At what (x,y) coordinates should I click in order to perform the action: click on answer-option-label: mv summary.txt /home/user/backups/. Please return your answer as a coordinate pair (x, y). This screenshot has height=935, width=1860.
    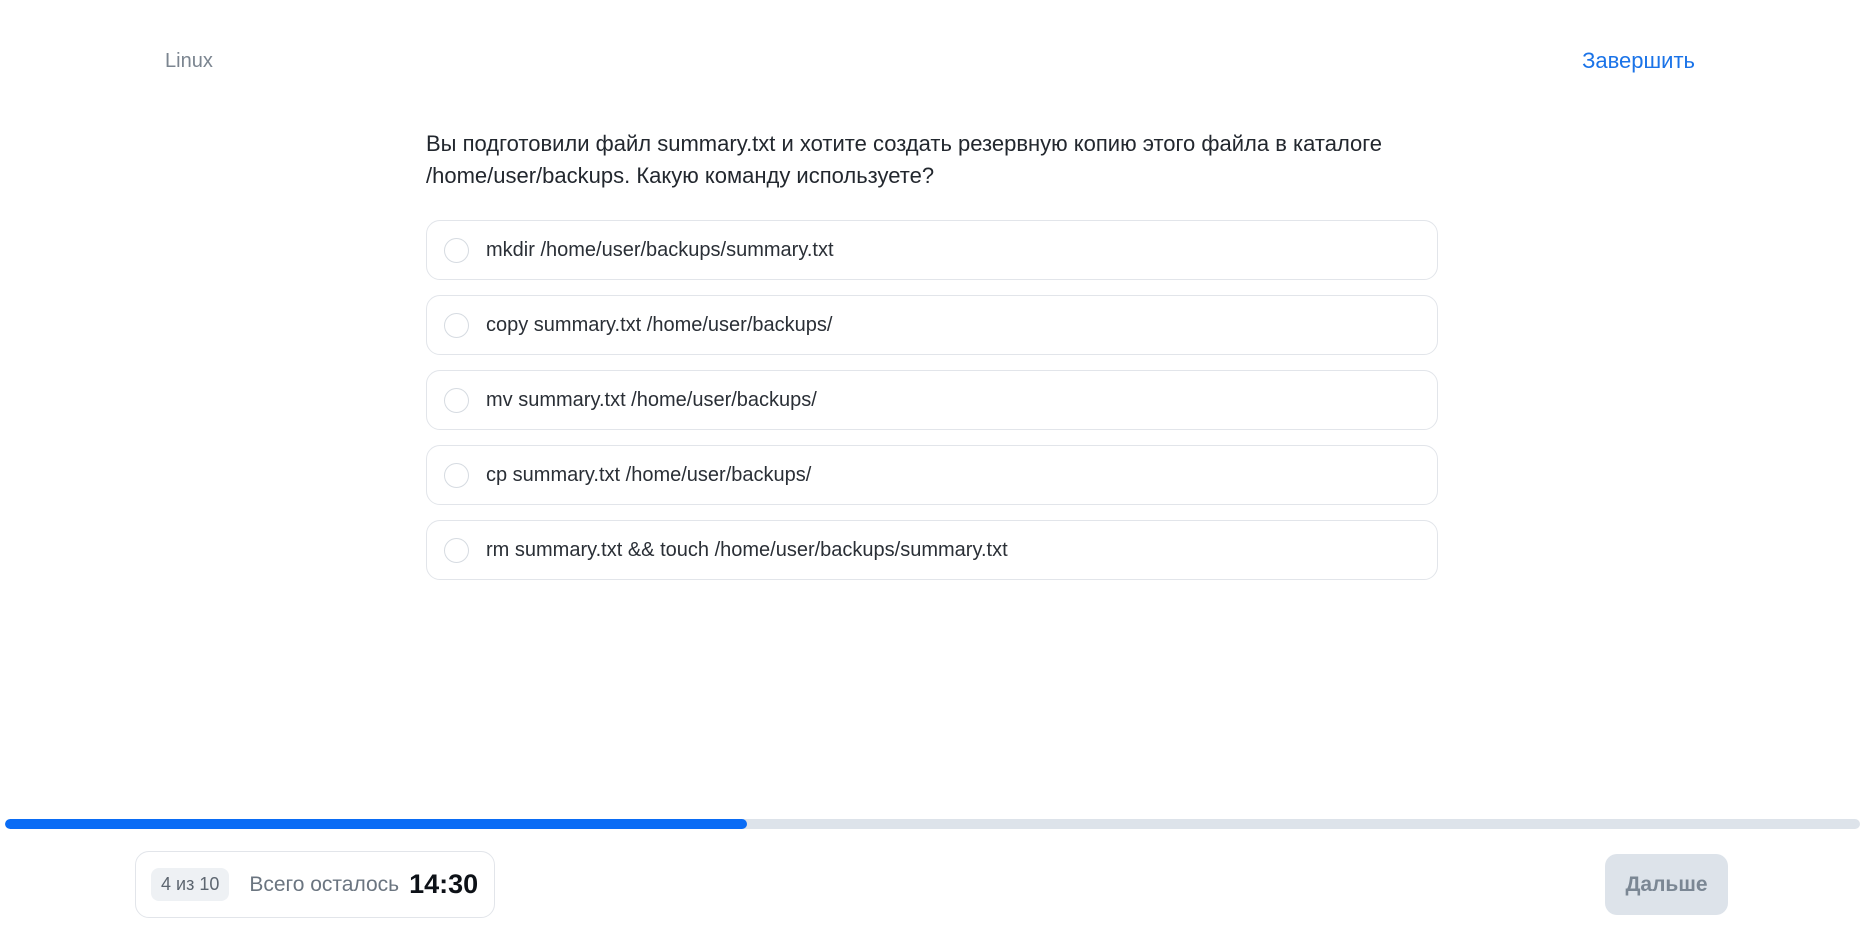
    Looking at the image, I should click on (651, 399).